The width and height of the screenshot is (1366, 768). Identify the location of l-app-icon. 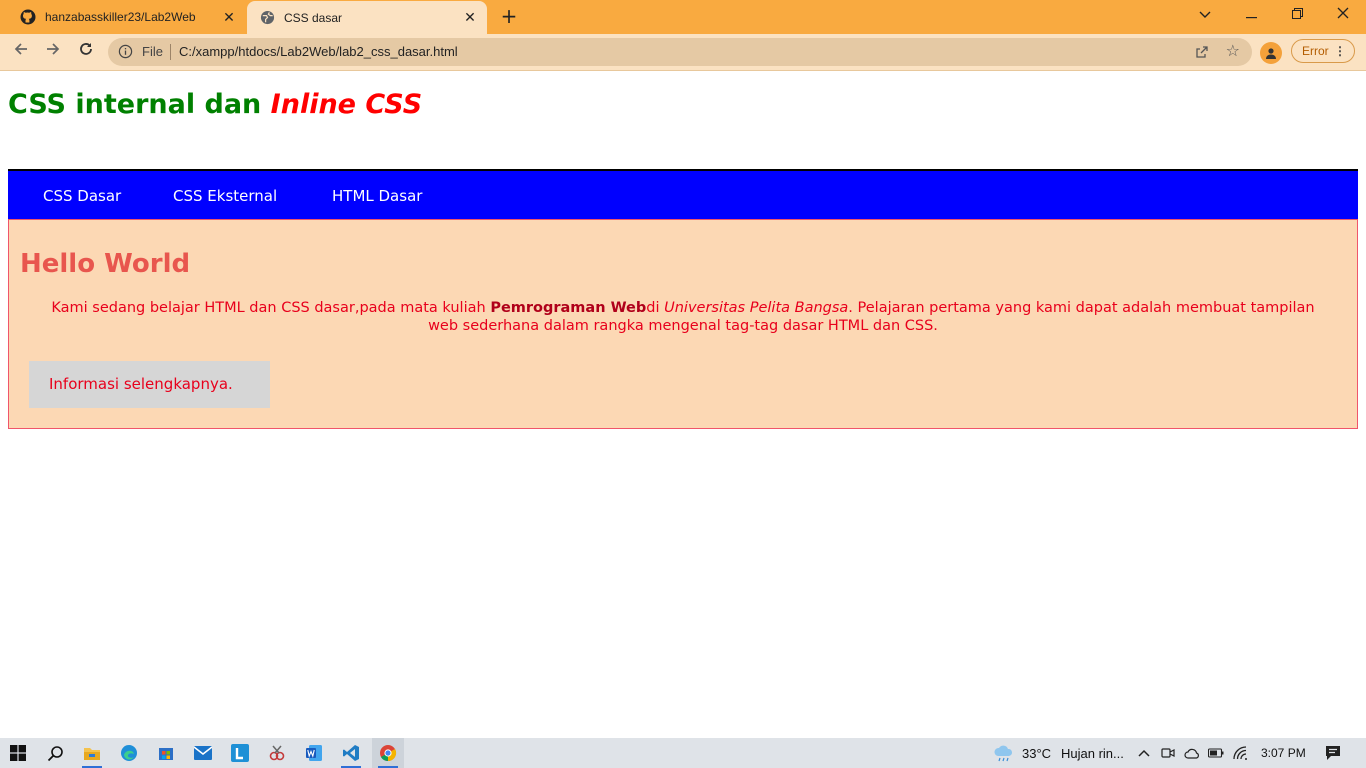
(240, 753).